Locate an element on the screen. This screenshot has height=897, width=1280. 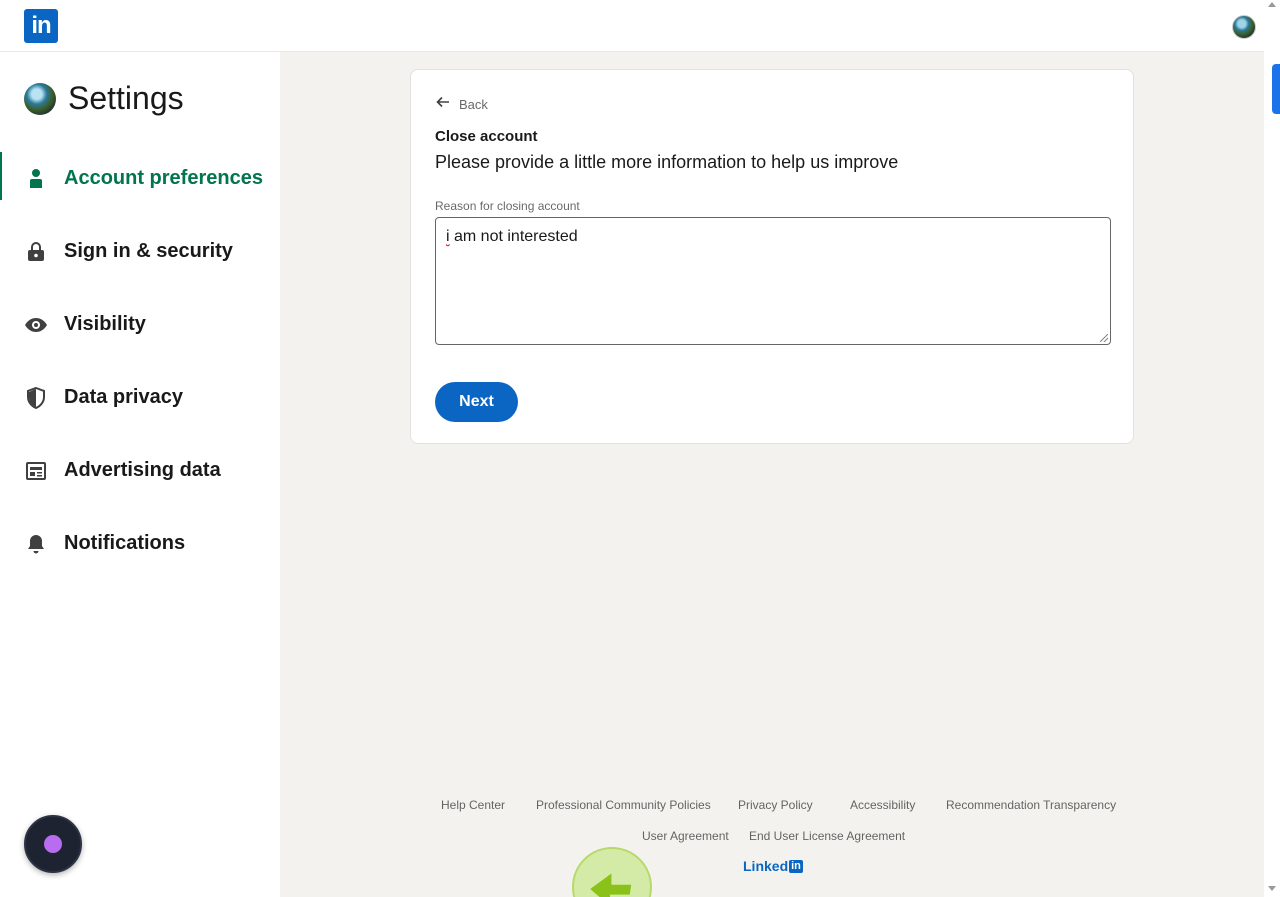
footer-link-privacy-policy: Privacy Policy is located at coordinates (775, 805).